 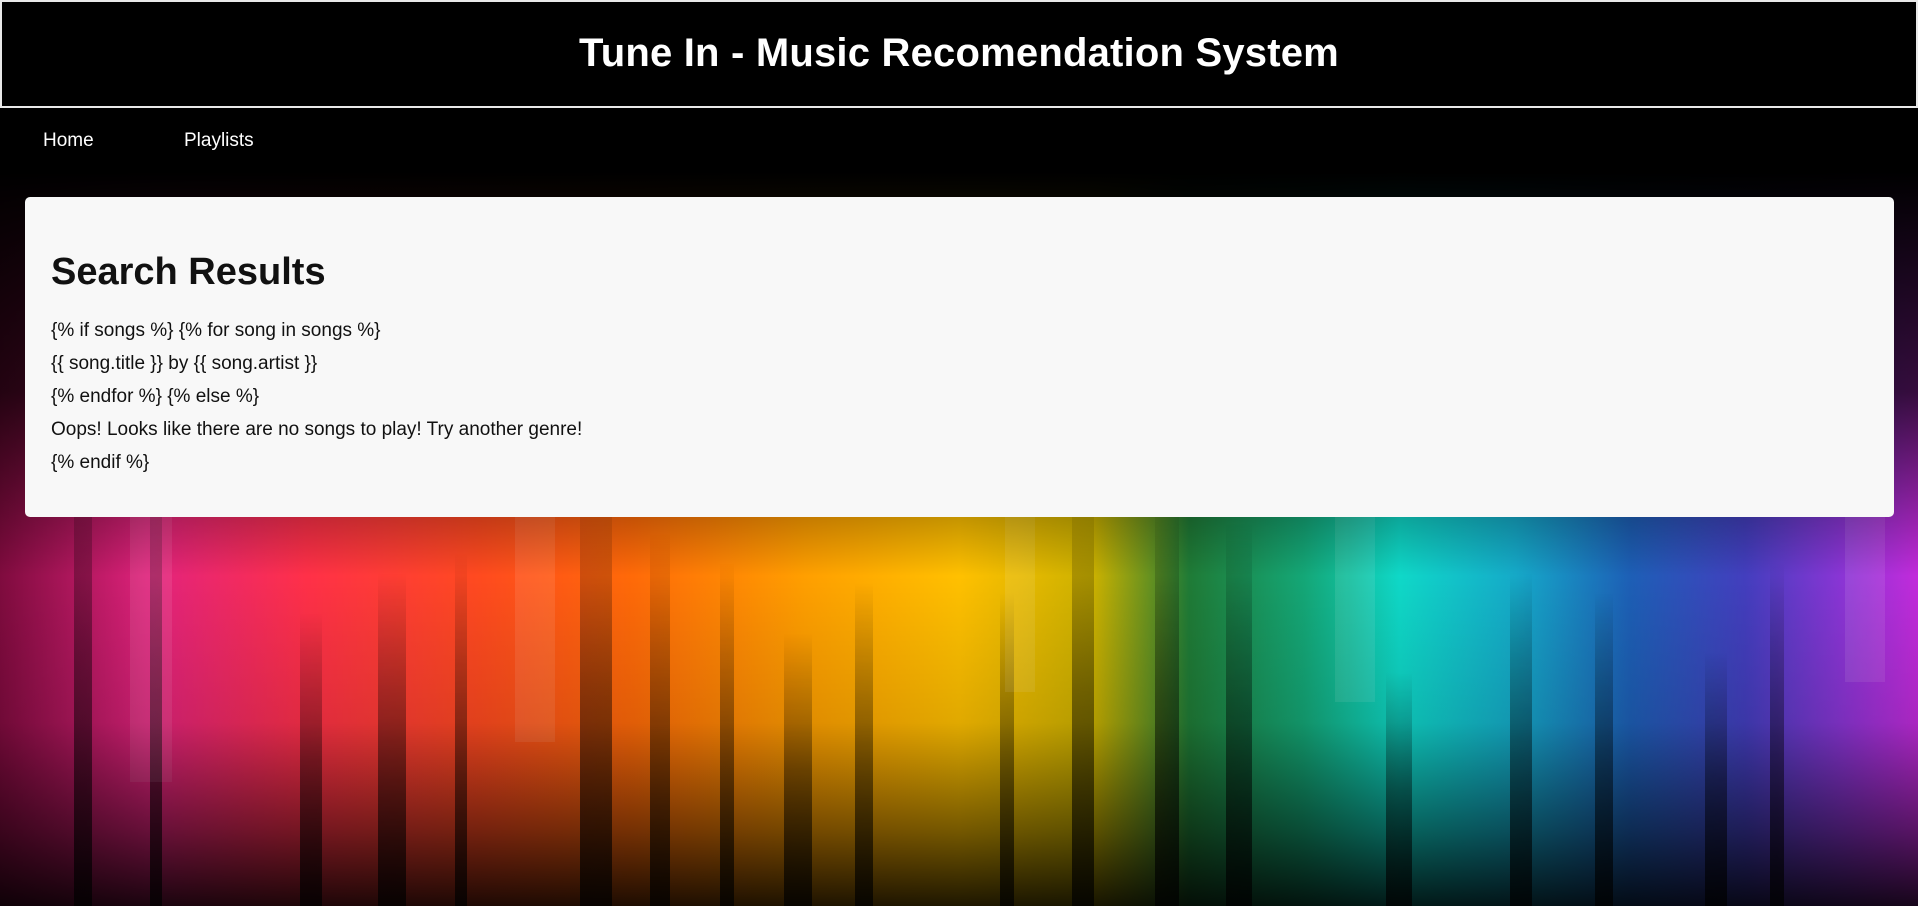 What do you see at coordinates (155, 396) in the screenshot?
I see `template-endfor-line: {% endfor %} {% else %}` at bounding box center [155, 396].